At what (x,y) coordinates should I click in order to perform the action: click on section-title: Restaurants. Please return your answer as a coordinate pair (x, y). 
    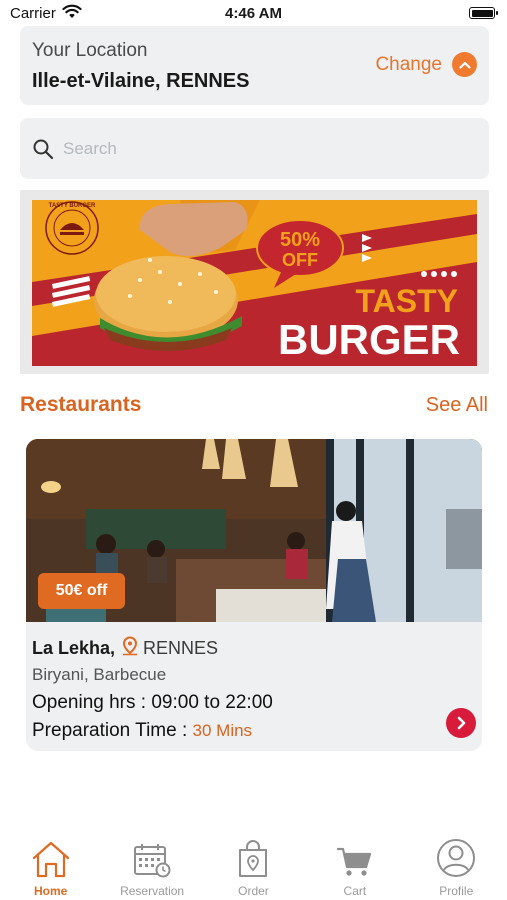
    Looking at the image, I should click on (81, 404).